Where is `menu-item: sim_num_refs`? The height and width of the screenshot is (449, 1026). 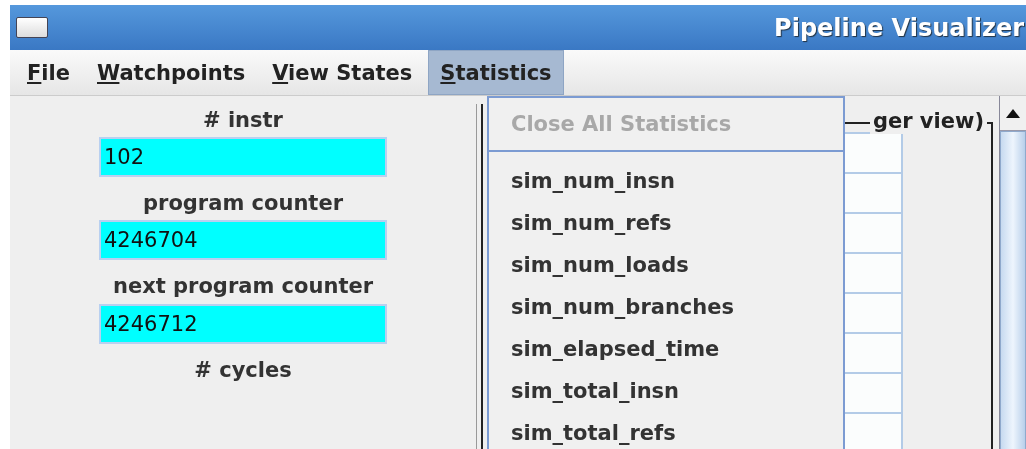
menu-item: sim_num_refs is located at coordinates (666, 223).